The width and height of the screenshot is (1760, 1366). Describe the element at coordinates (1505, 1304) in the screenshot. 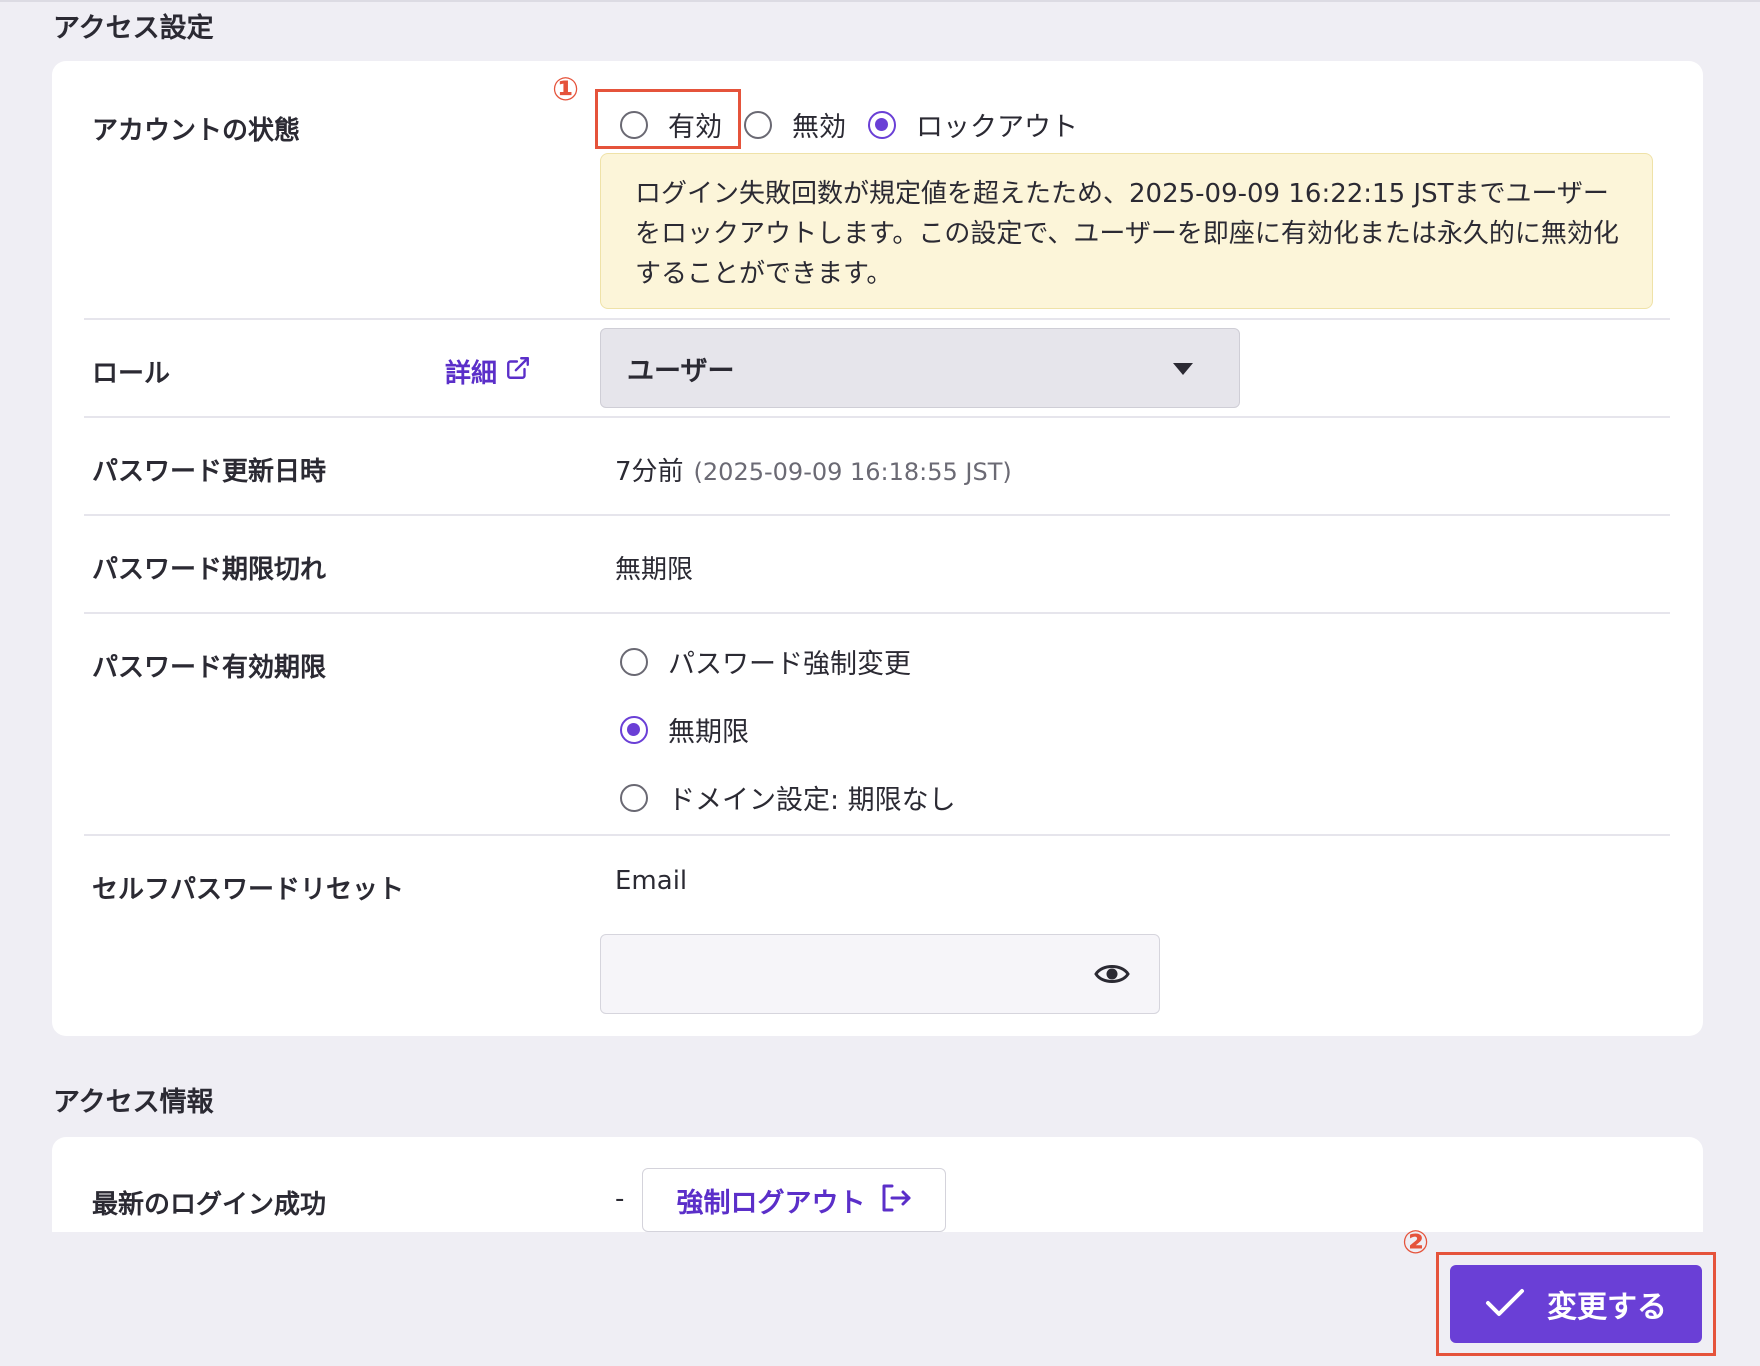

I see `check-icon` at that location.